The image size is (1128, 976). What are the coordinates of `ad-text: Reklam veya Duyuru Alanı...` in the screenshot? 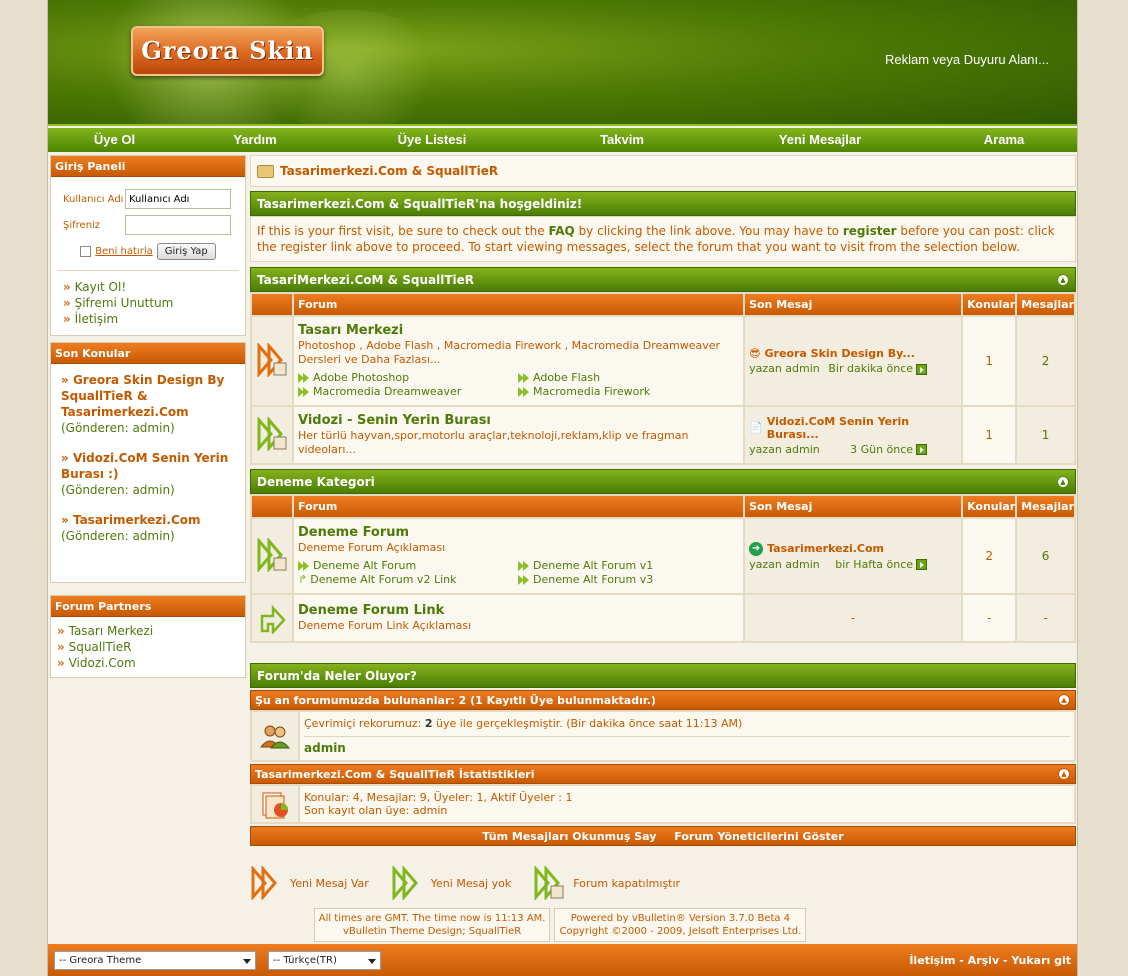 It's located at (966, 59).